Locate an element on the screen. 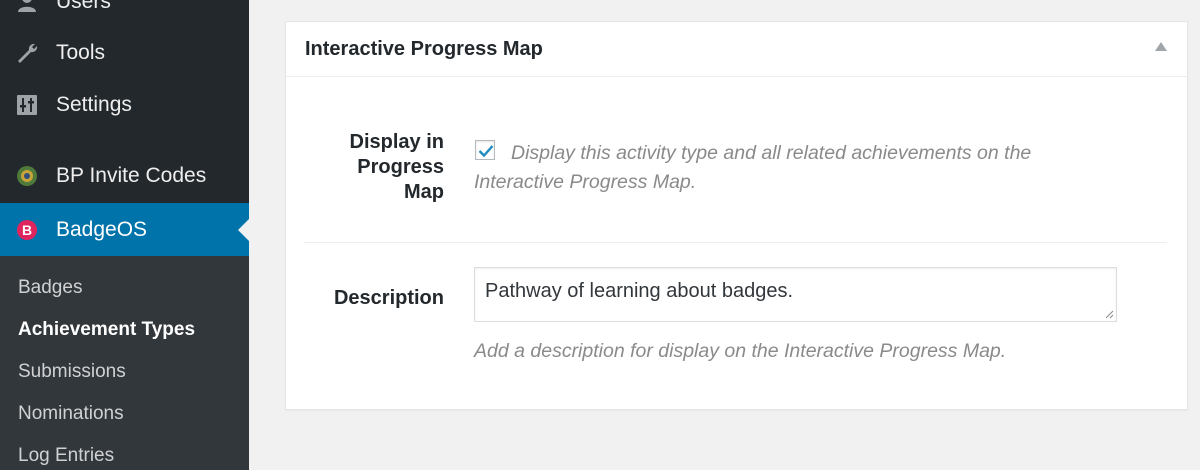  collapse-toggle-icon is located at coordinates (1161, 46).